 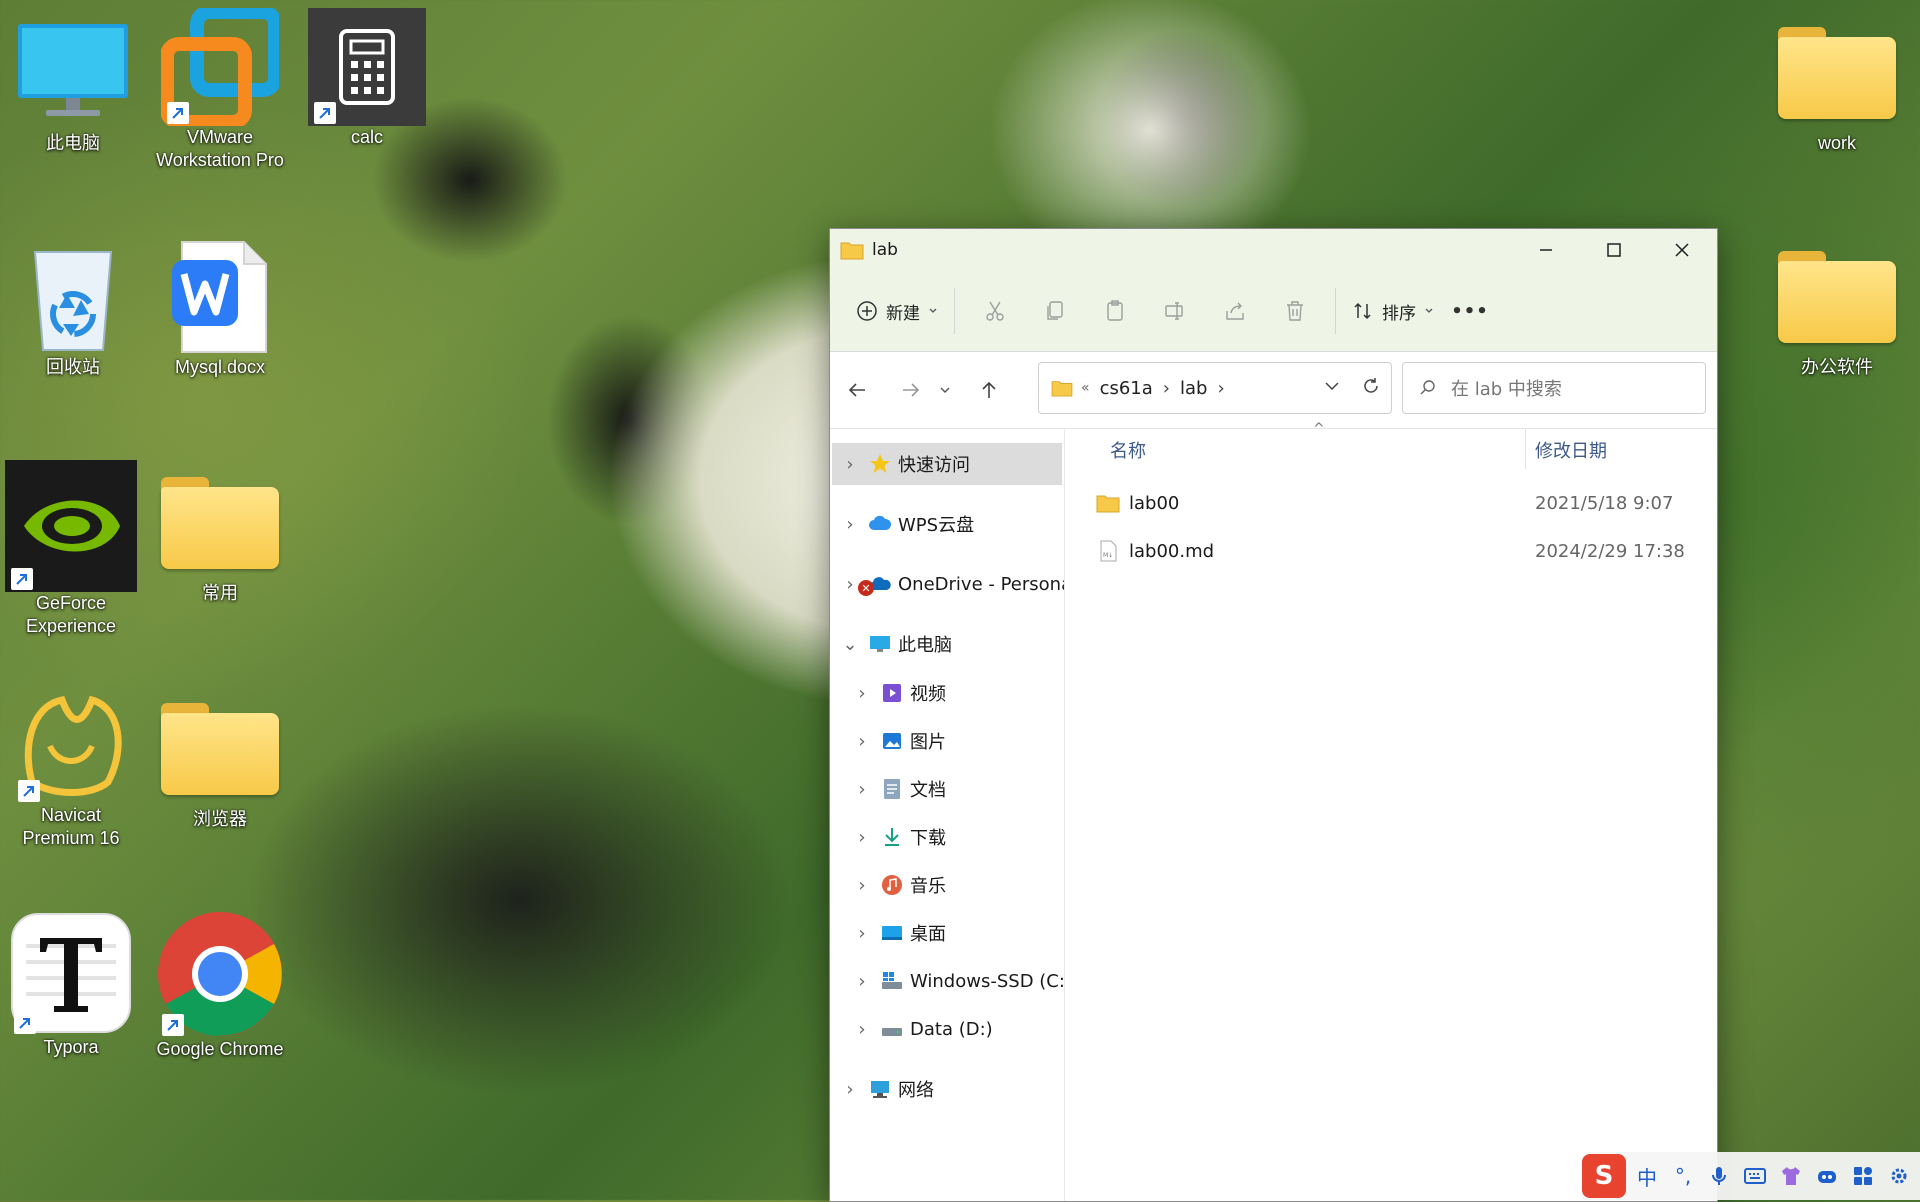 I want to click on desktop-icon-office-software: 办公软件, so click(x=1837, y=308).